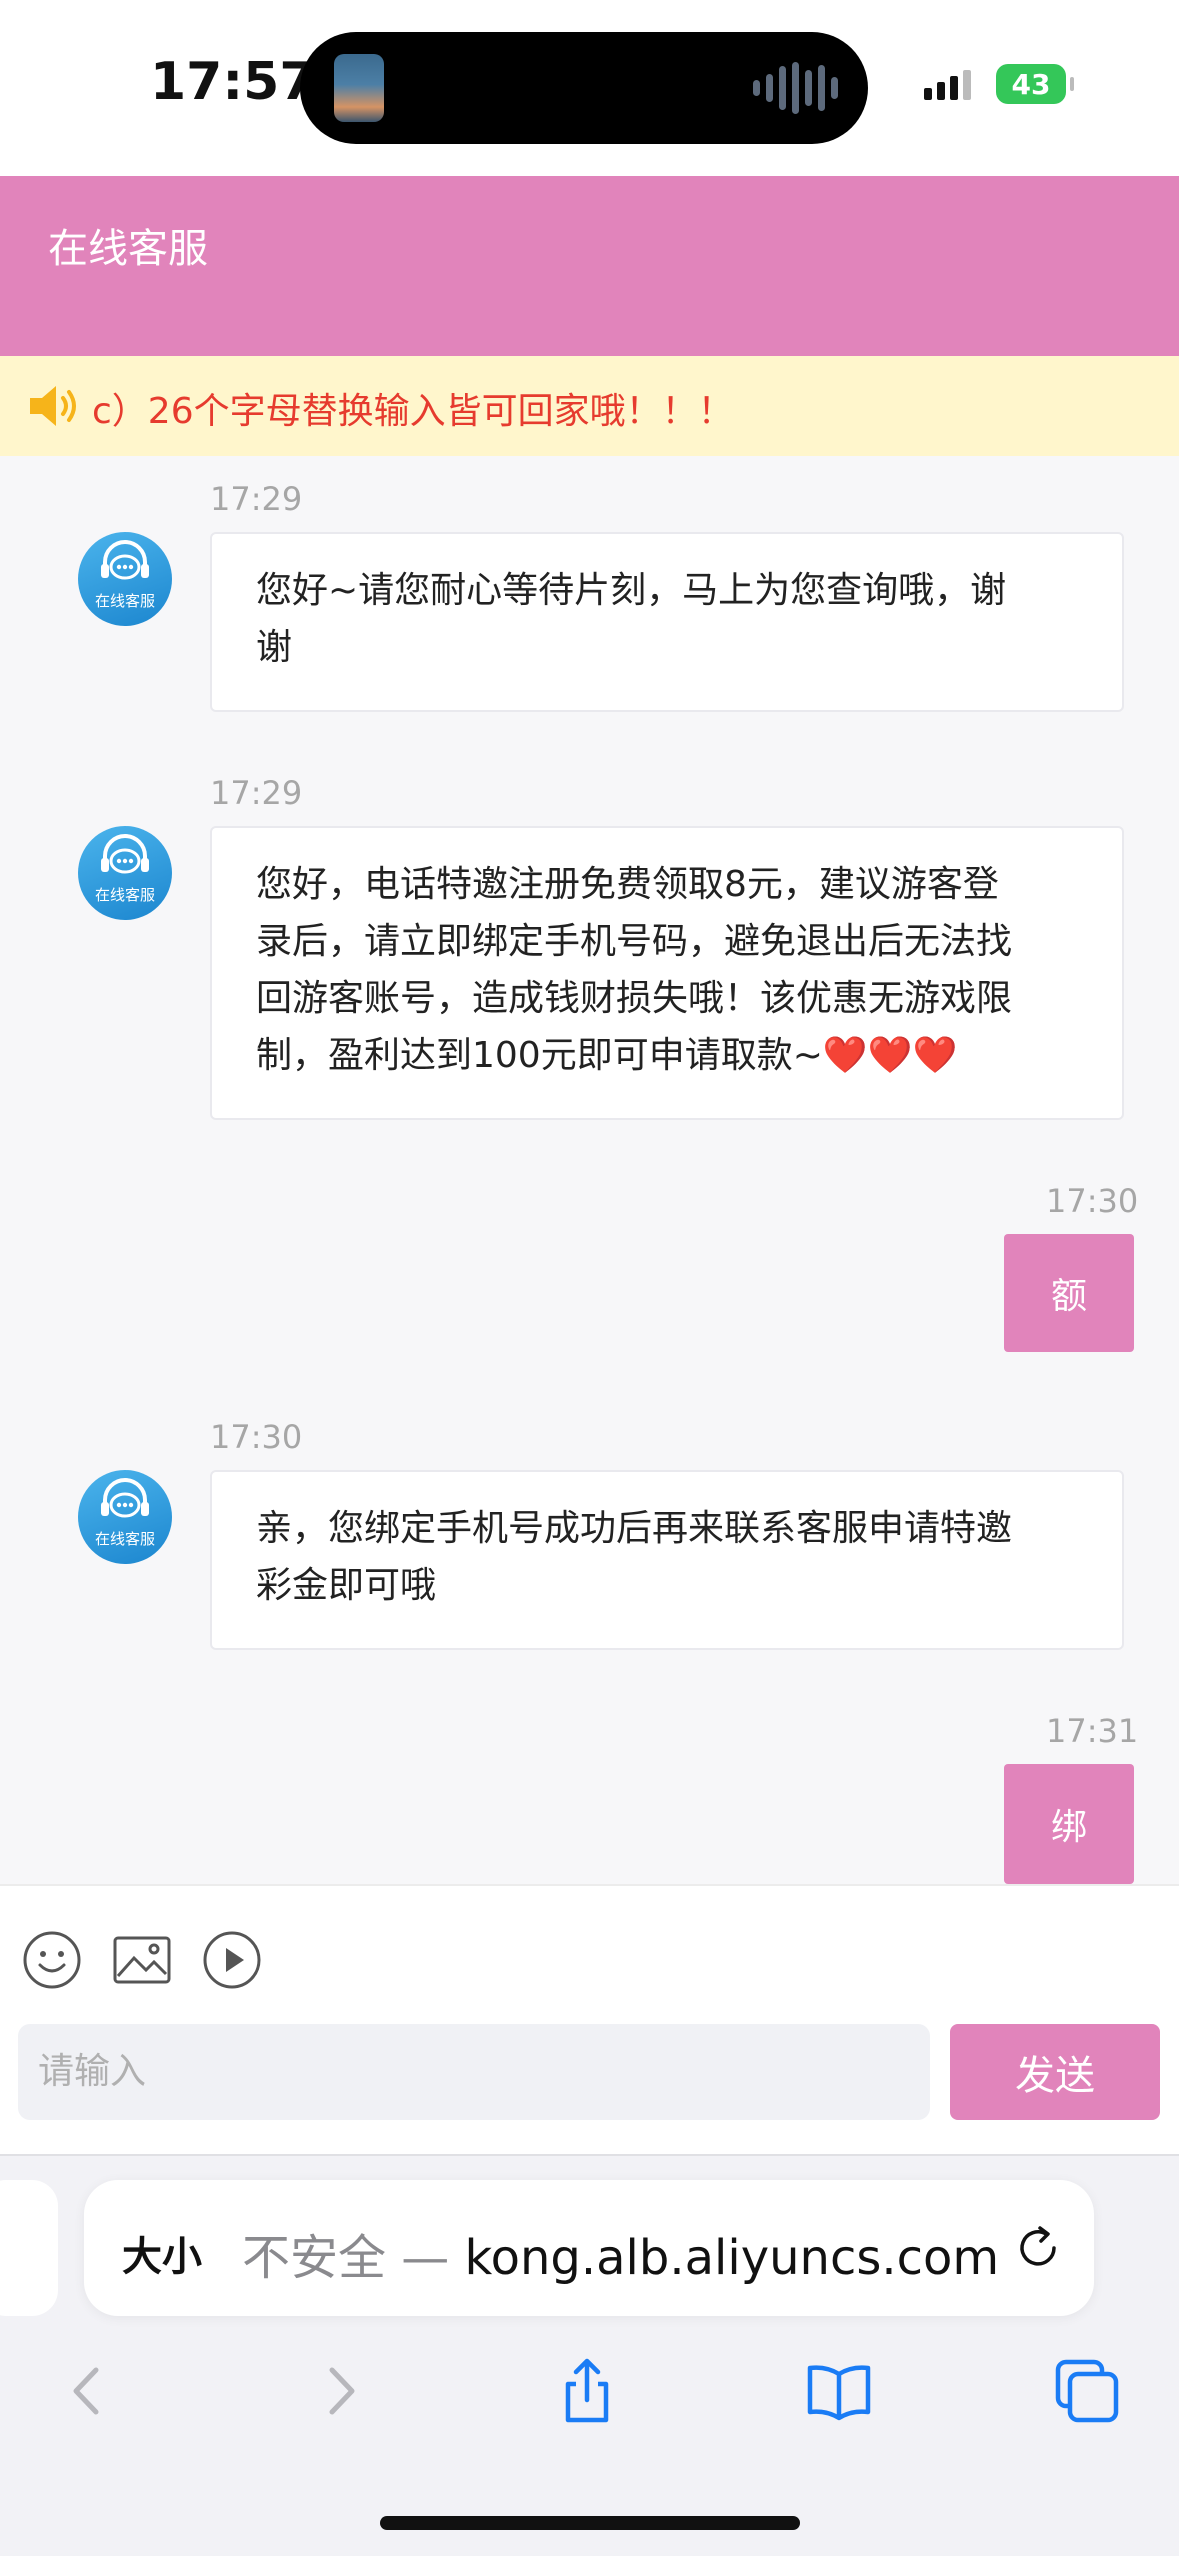 The width and height of the screenshot is (1179, 2556). I want to click on message-line: 制，盈利达到100元即可申请取款~❤️❤️❤️, so click(667, 1055).